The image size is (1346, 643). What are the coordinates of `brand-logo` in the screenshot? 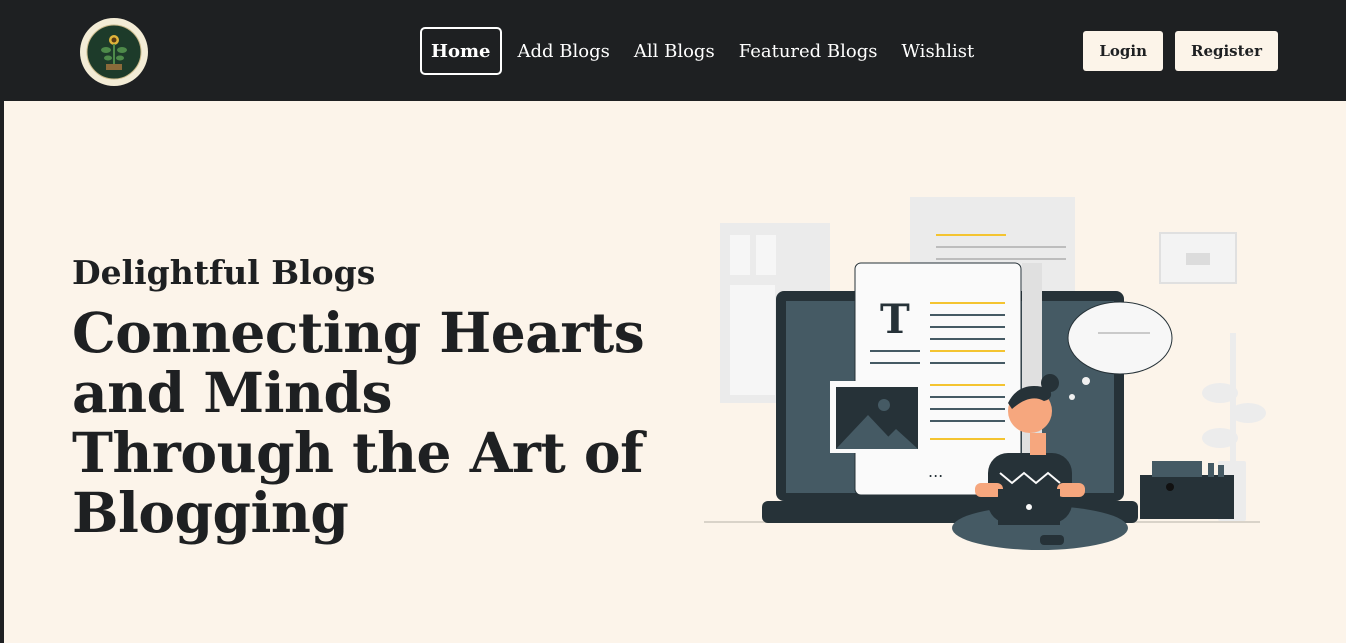 It's located at (114, 52).